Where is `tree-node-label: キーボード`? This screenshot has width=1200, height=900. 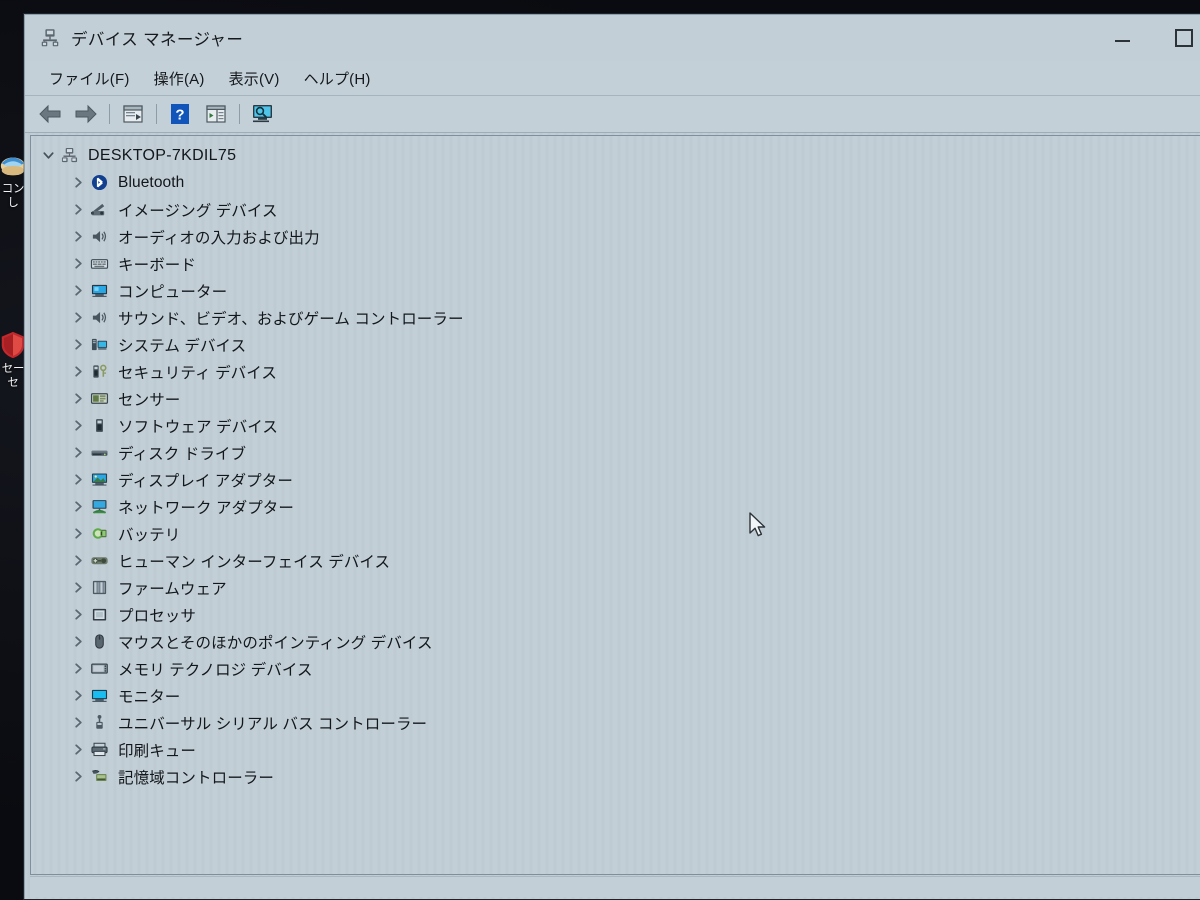 tree-node-label: キーボード is located at coordinates (157, 265).